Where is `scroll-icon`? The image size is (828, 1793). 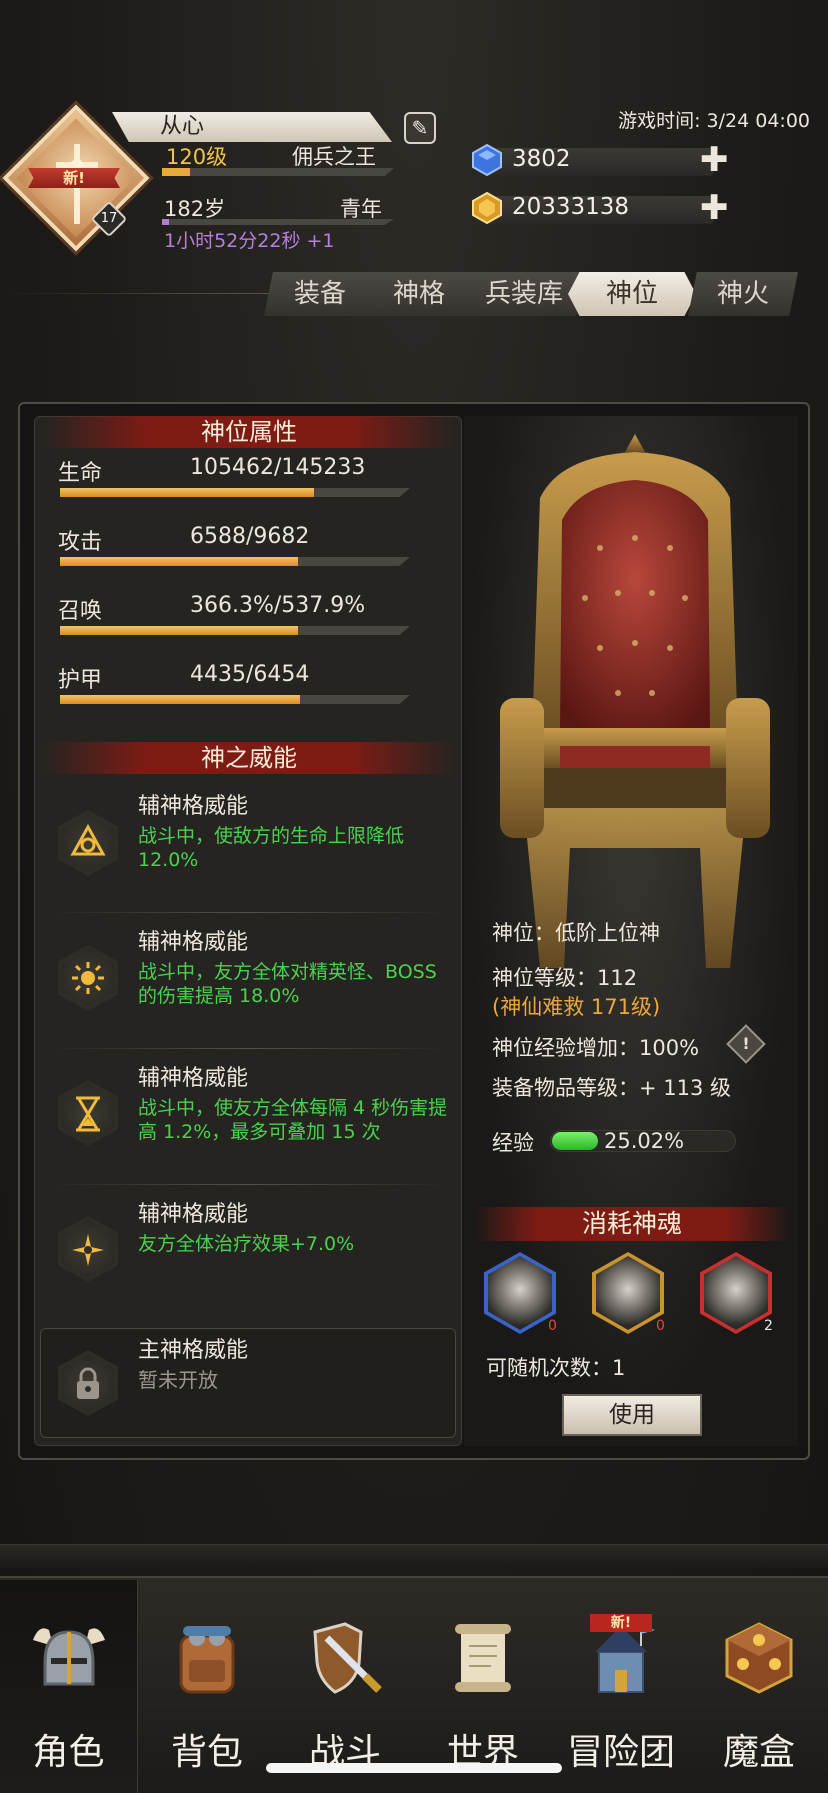
scroll-icon is located at coordinates (483, 1658).